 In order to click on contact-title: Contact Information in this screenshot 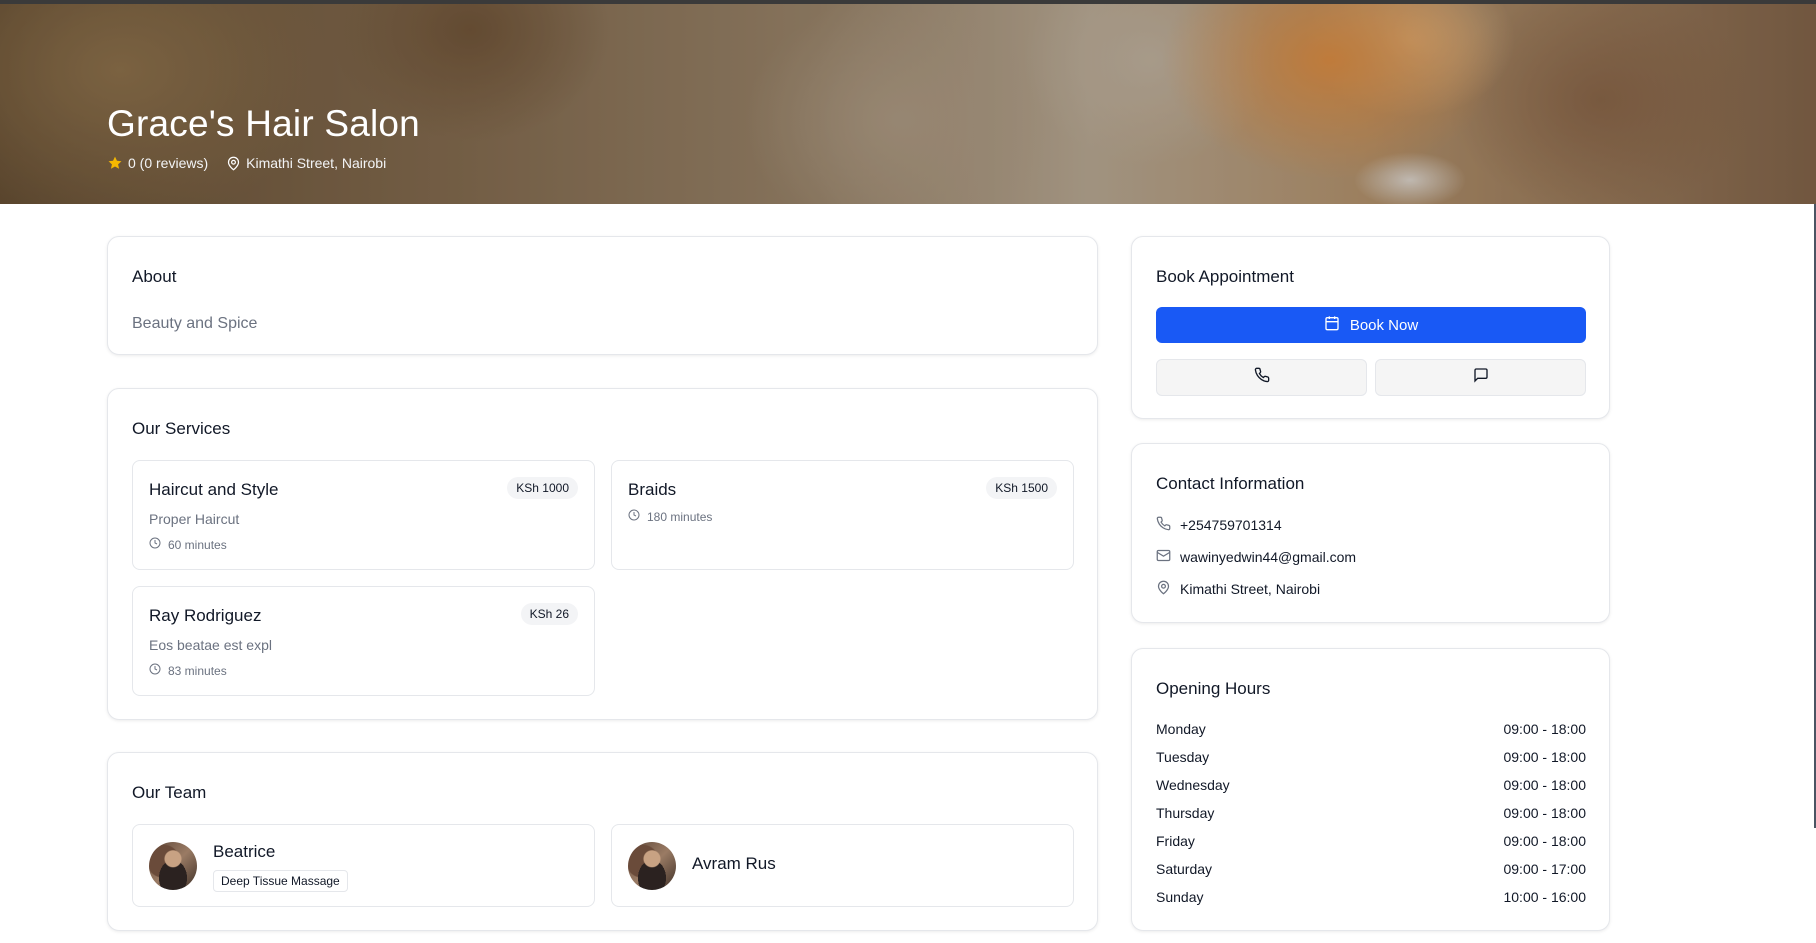, I will do `click(1230, 483)`.